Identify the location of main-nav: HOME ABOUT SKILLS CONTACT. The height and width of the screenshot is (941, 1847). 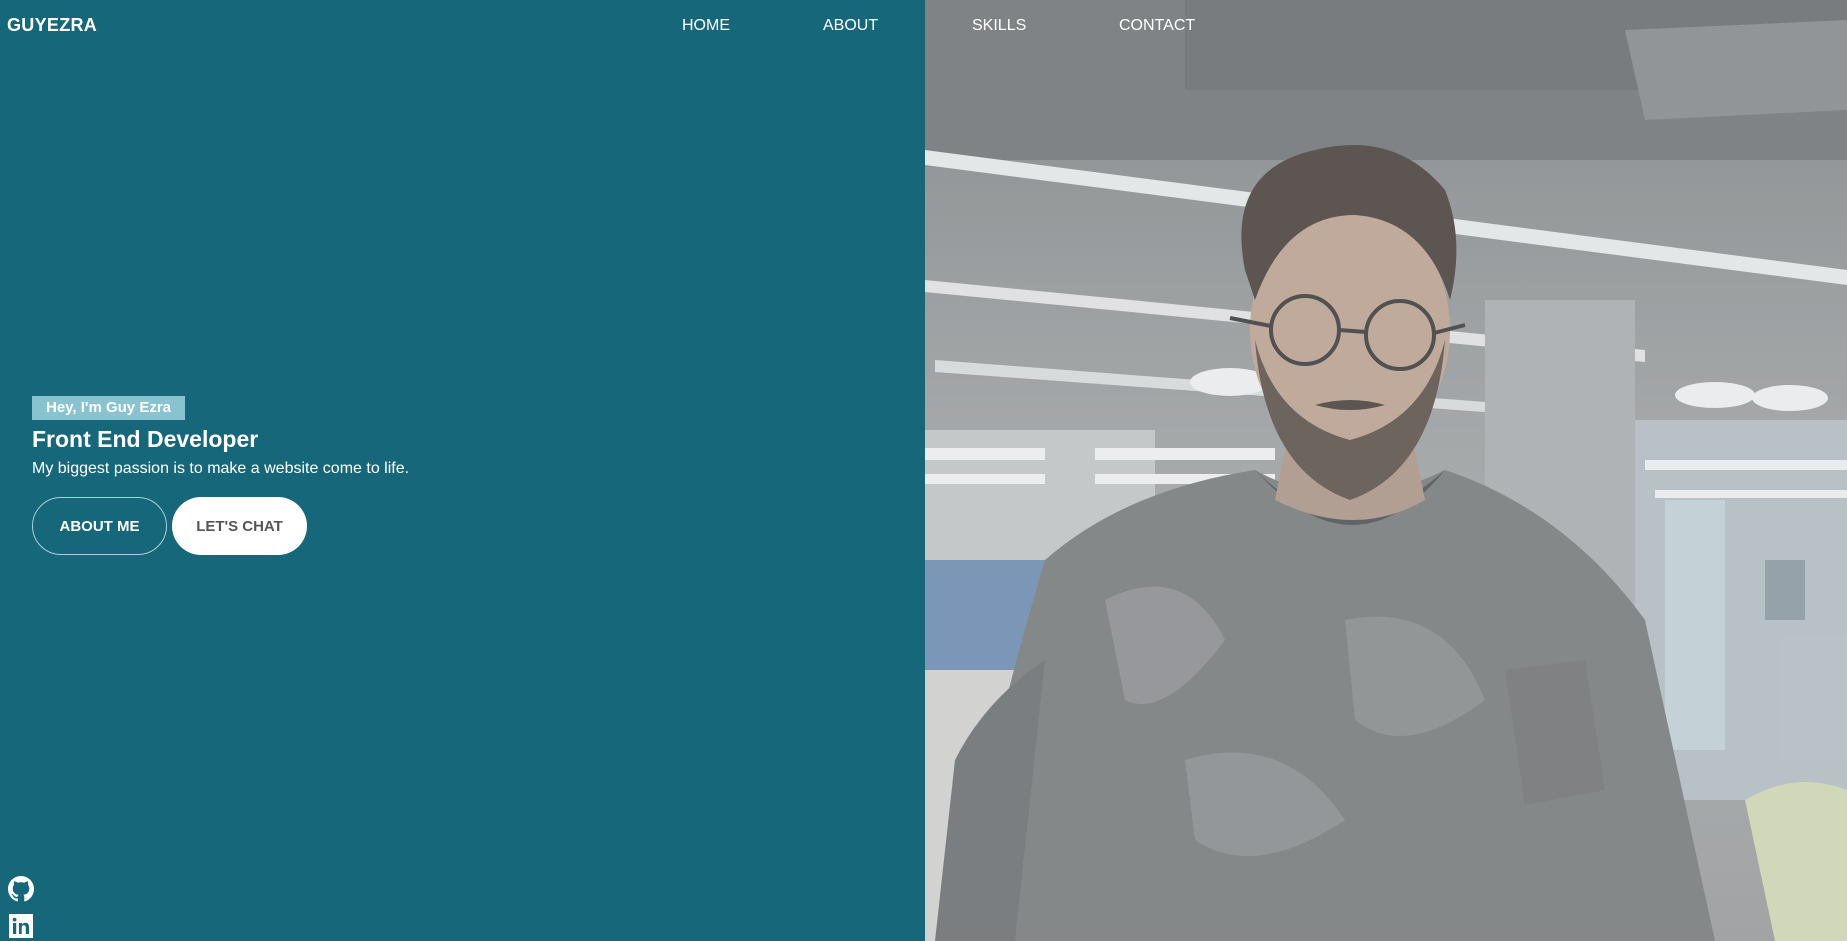
(923, 28).